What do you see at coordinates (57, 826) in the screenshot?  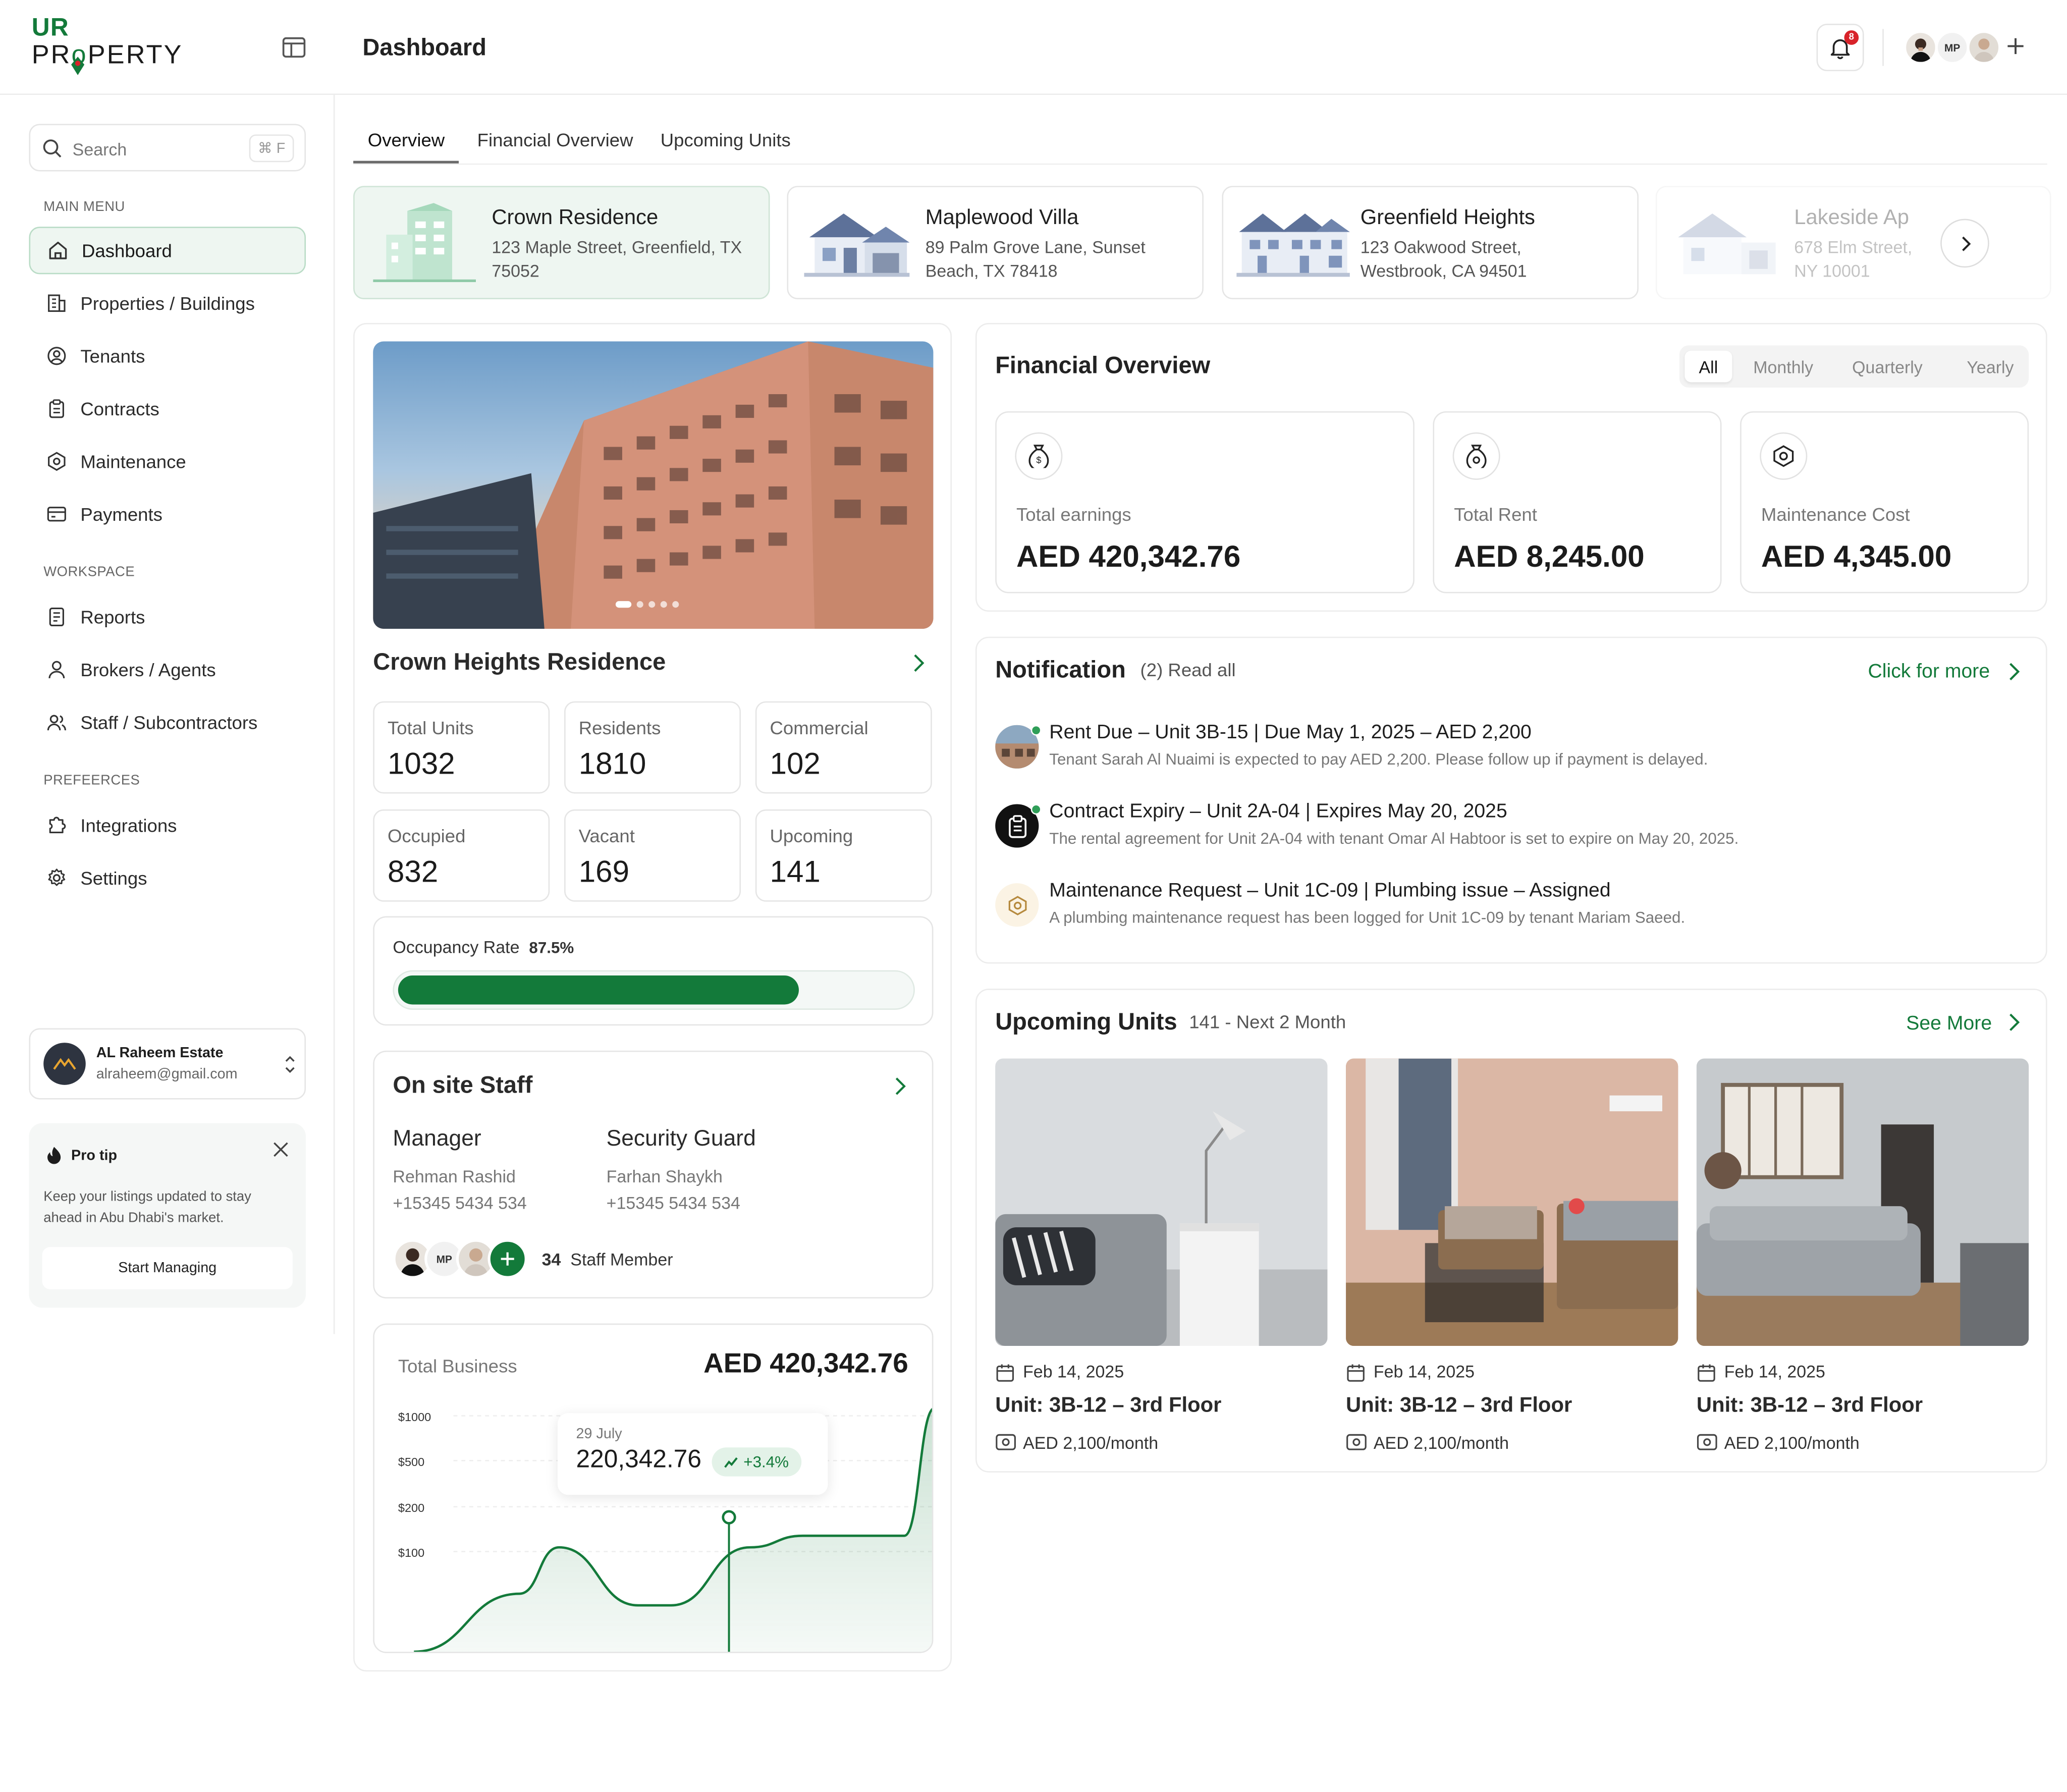 I see `puzzle-icon` at bounding box center [57, 826].